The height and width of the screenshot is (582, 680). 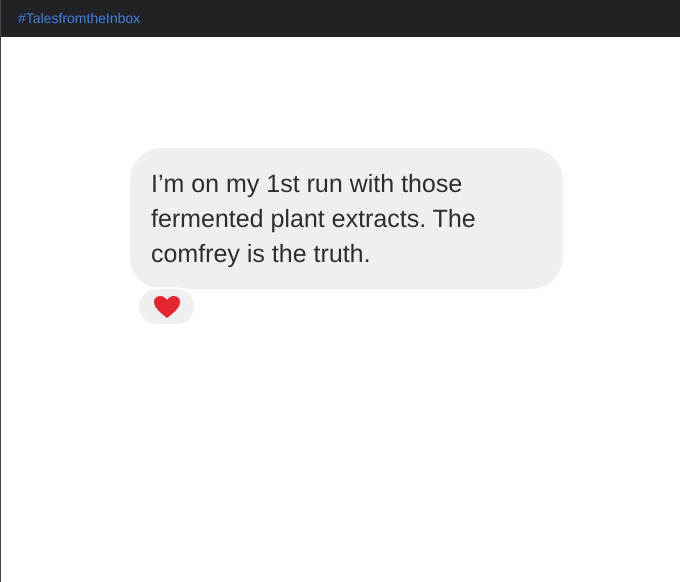 What do you see at coordinates (79, 18) in the screenshot?
I see `channel-title: #TalesfromtheInbox` at bounding box center [79, 18].